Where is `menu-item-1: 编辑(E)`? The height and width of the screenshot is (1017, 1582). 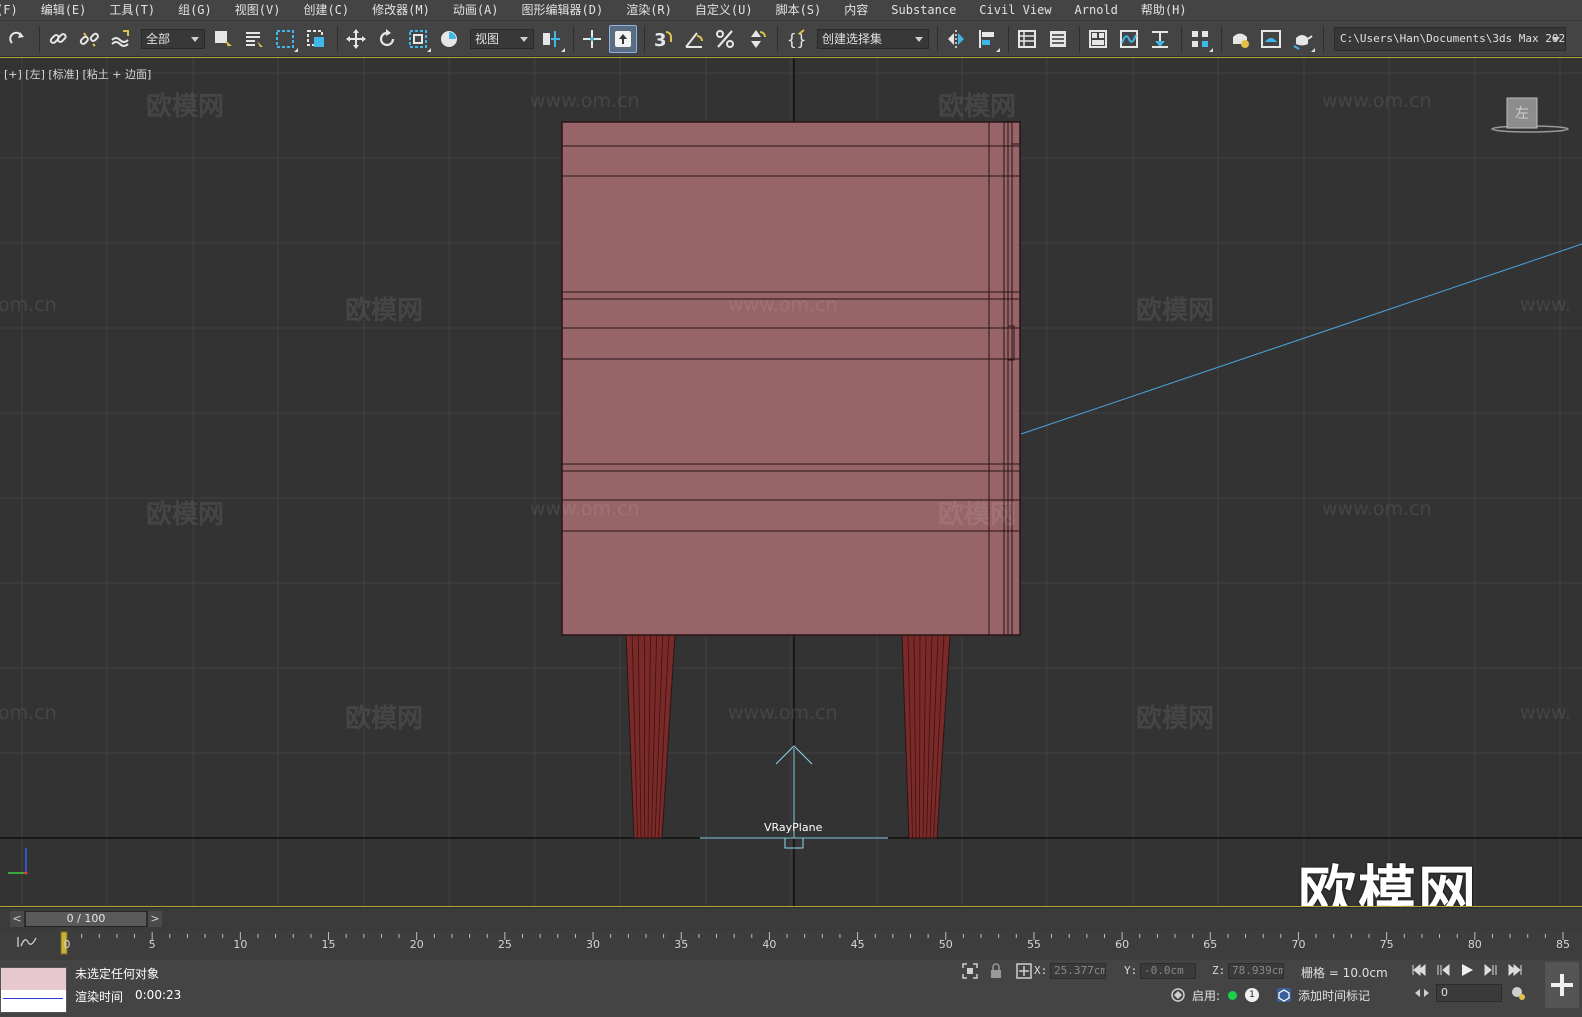 menu-item-1: 编辑(E) is located at coordinates (61, 10).